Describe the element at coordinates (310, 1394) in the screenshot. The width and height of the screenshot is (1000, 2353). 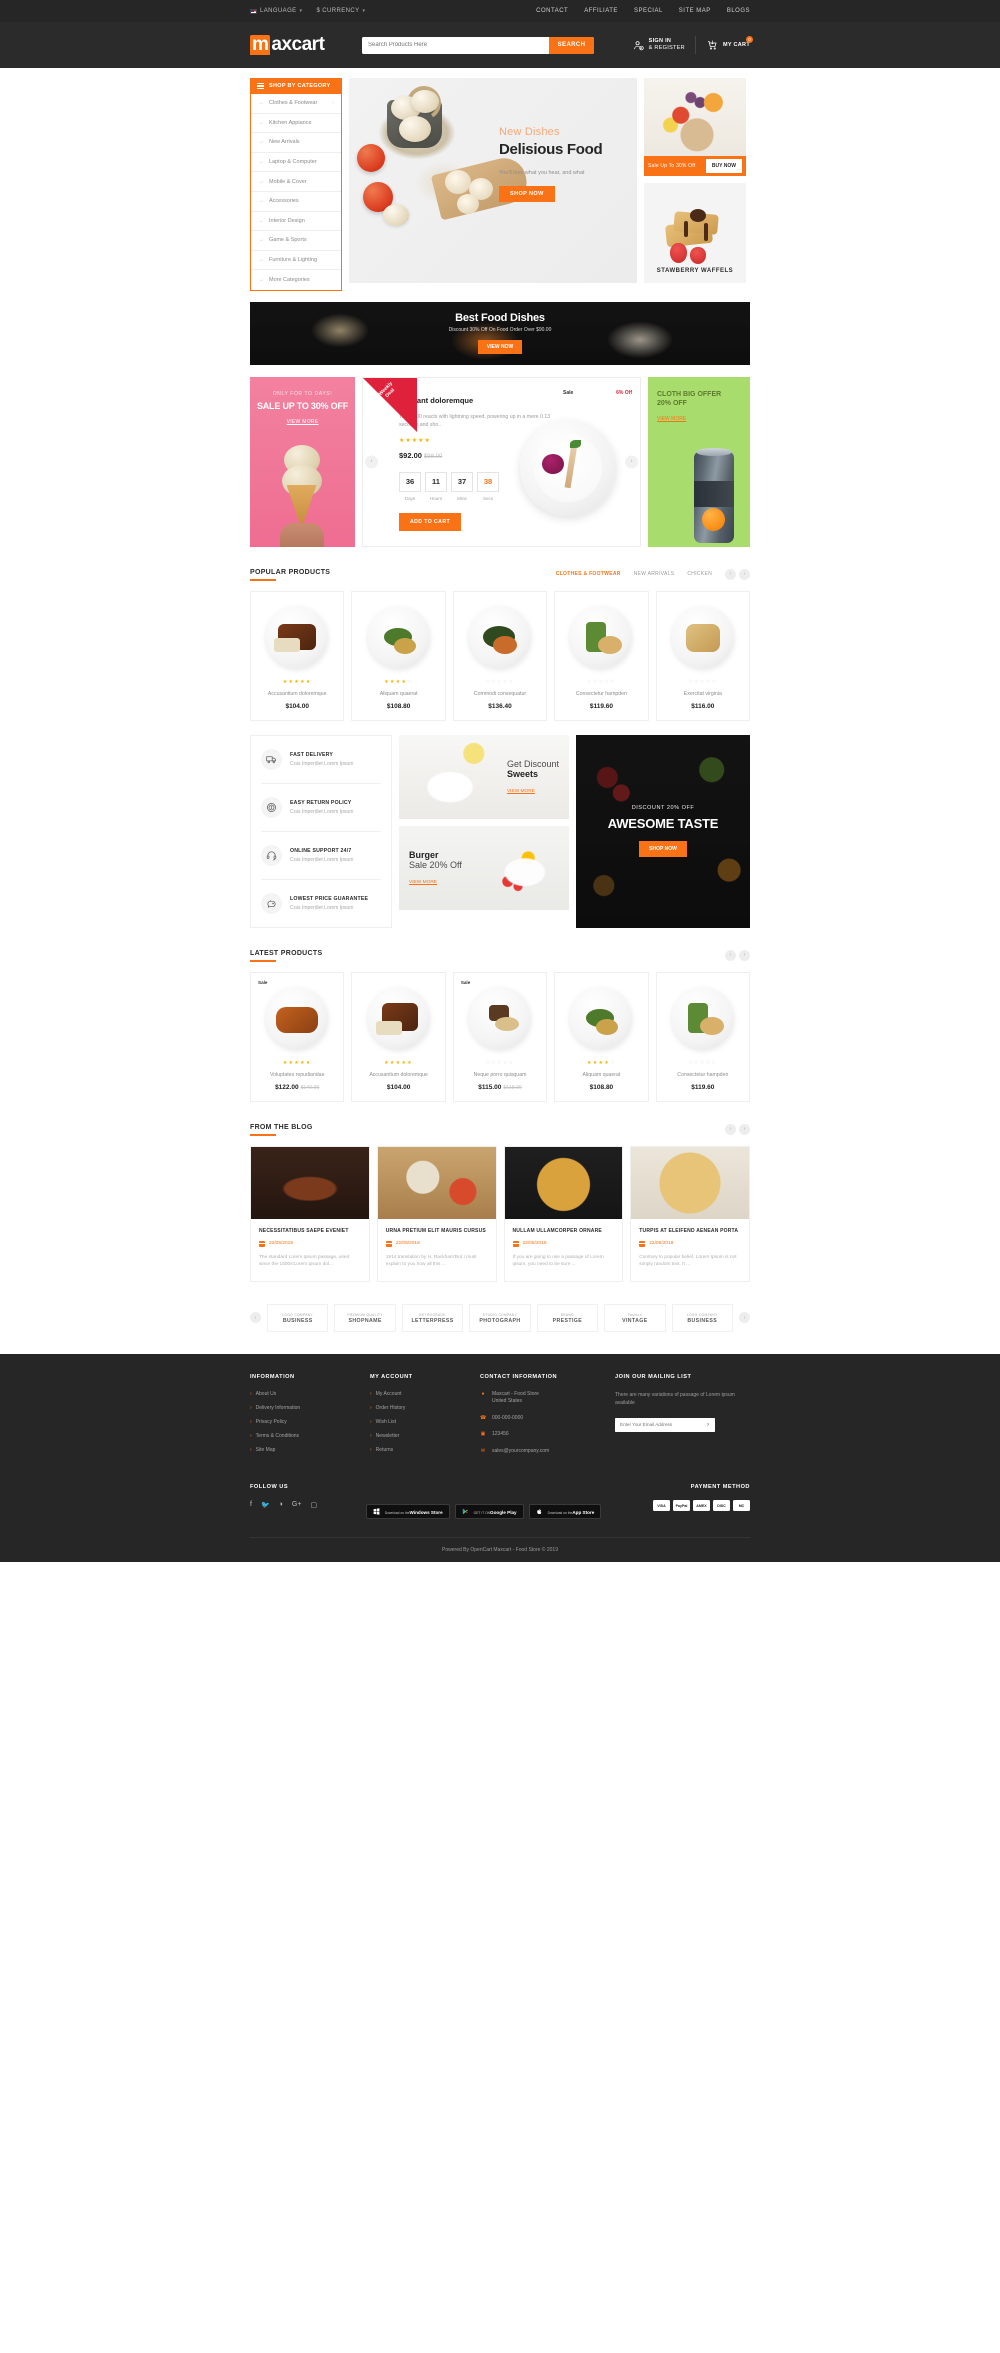
I see `footer-link-about-us: › About Us` at that location.